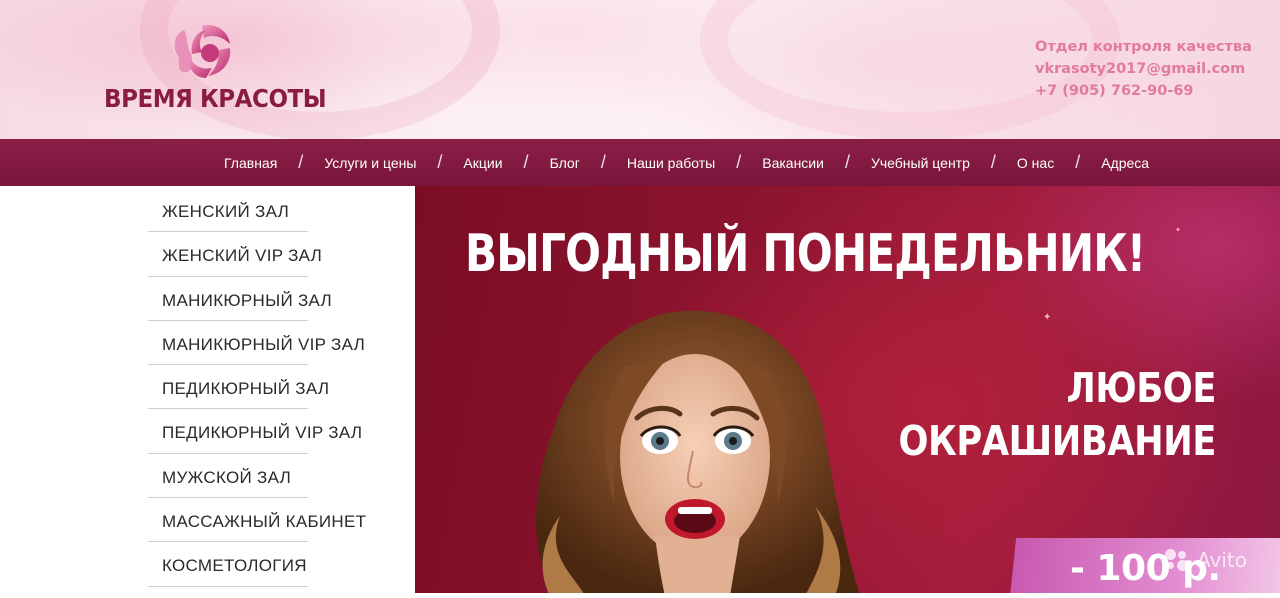  I want to click on nav-item-vacancies: Вакансии, so click(793, 163).